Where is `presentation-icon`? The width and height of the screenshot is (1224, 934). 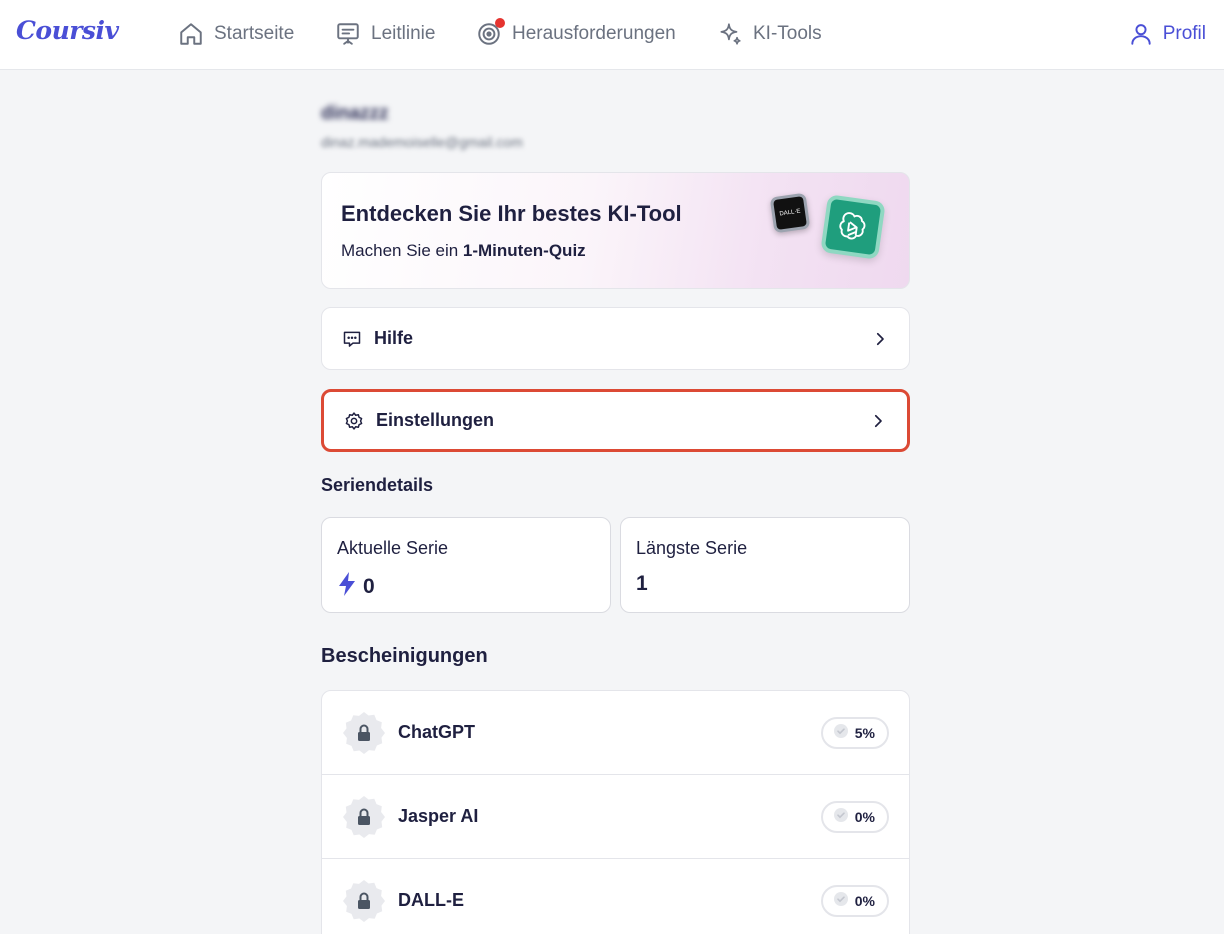 presentation-icon is located at coordinates (348, 34).